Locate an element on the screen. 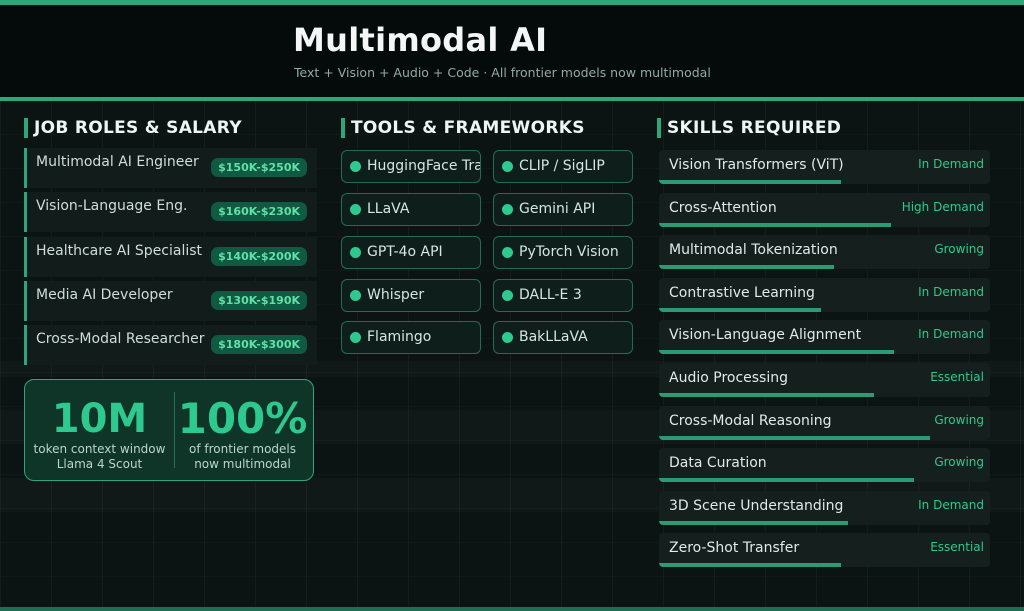 The width and height of the screenshot is (1024, 611). tool-label: LLaVA is located at coordinates (388, 209).